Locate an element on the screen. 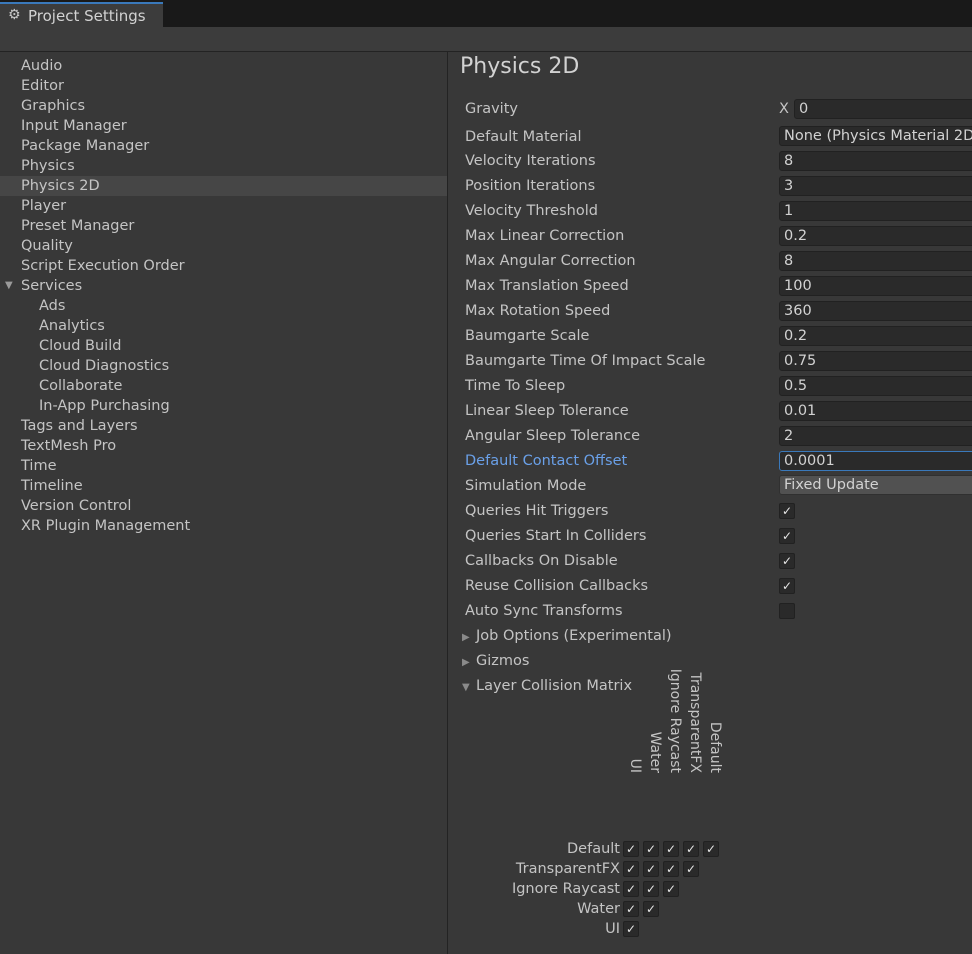 Image resolution: width=972 pixels, height=954 pixels. expand-triangle-icon: ▼ is located at coordinates (9, 286).